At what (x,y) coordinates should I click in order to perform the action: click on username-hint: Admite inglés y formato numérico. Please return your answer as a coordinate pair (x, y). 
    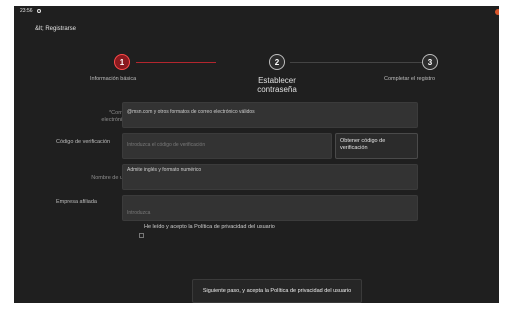
    Looking at the image, I should click on (164, 170).